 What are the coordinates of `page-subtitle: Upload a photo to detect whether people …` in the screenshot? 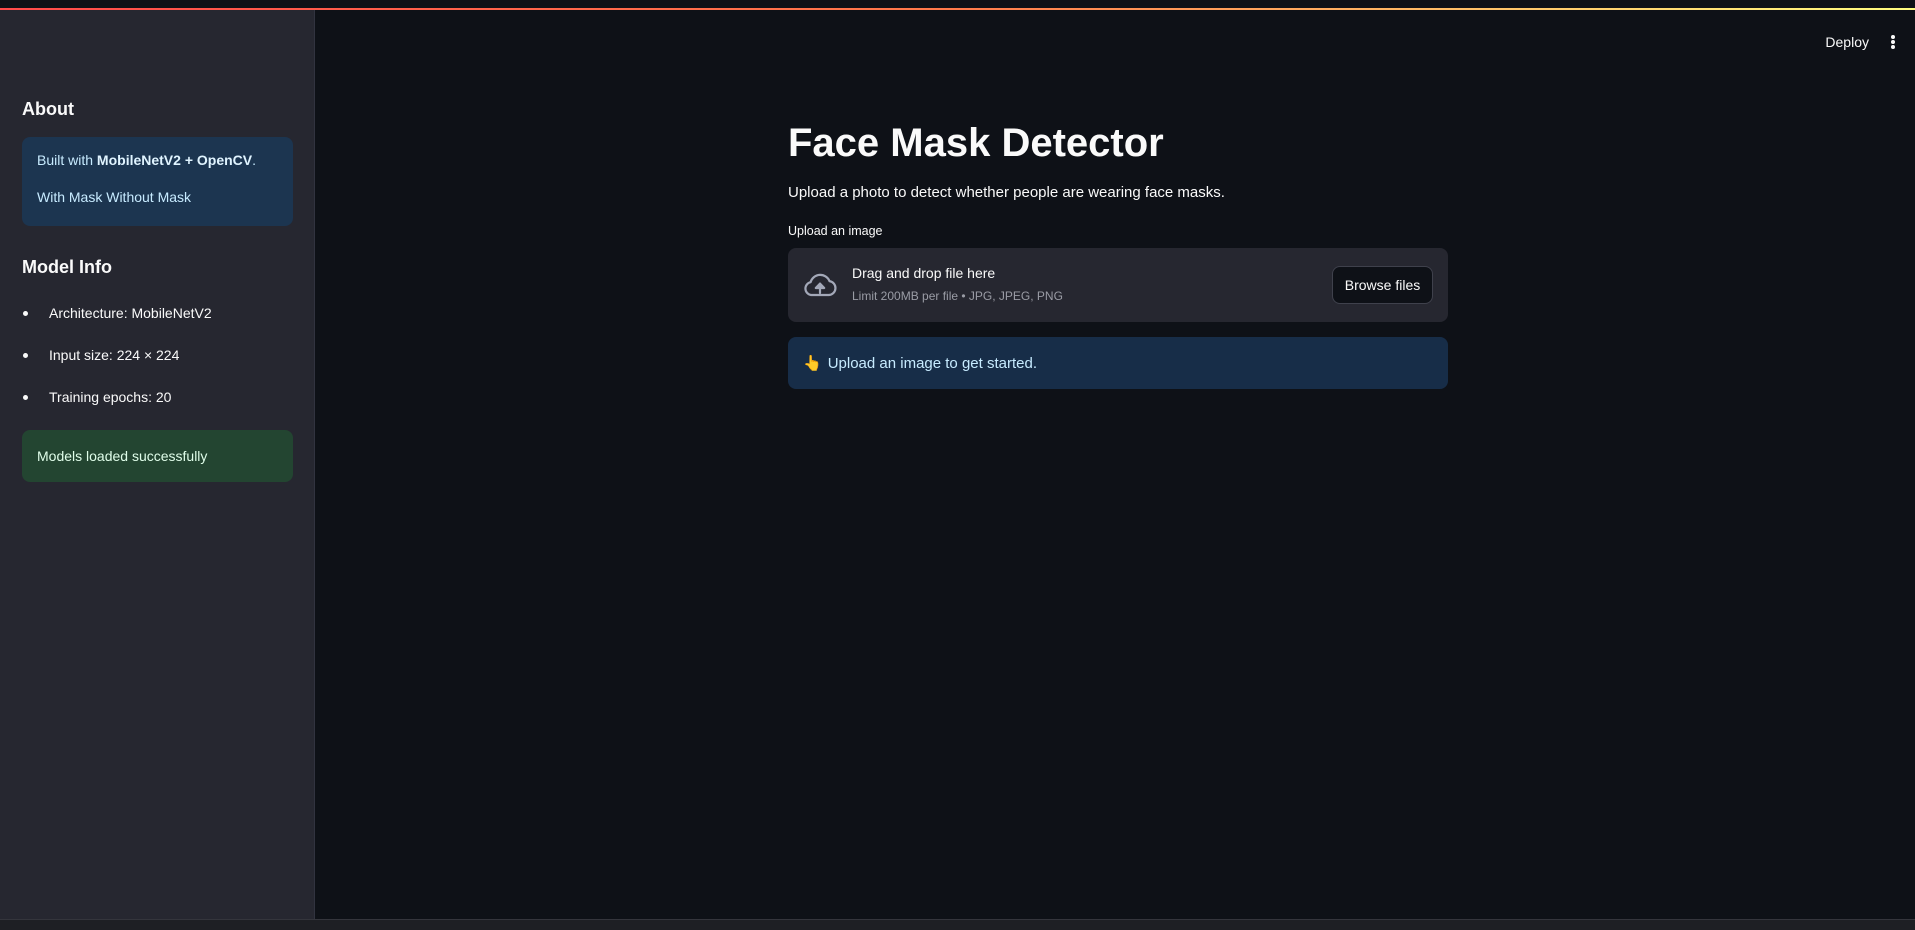 It's located at (1006, 192).